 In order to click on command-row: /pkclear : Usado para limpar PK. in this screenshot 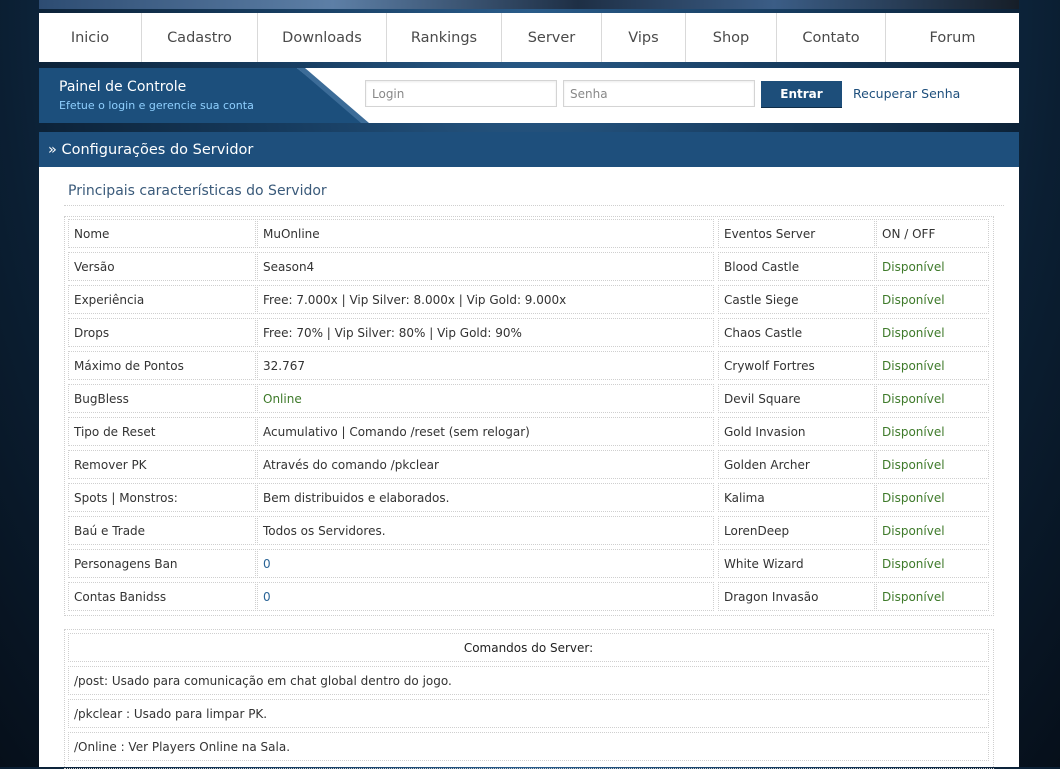, I will do `click(528, 713)`.